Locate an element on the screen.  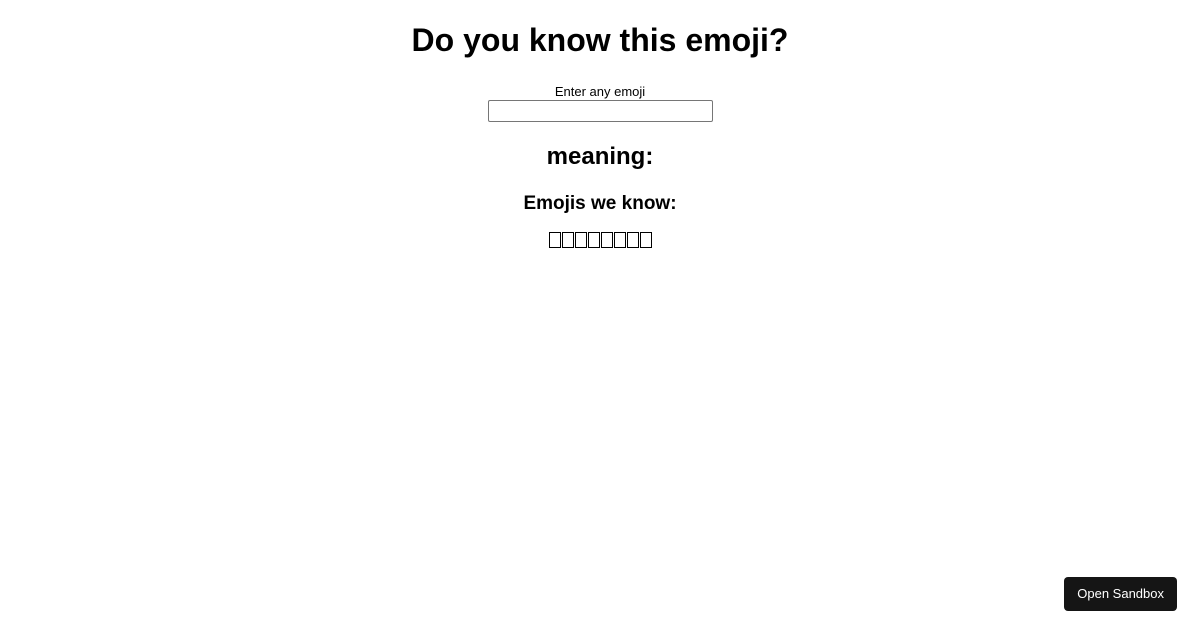
emoji-item: 😂 is located at coordinates (567, 240).